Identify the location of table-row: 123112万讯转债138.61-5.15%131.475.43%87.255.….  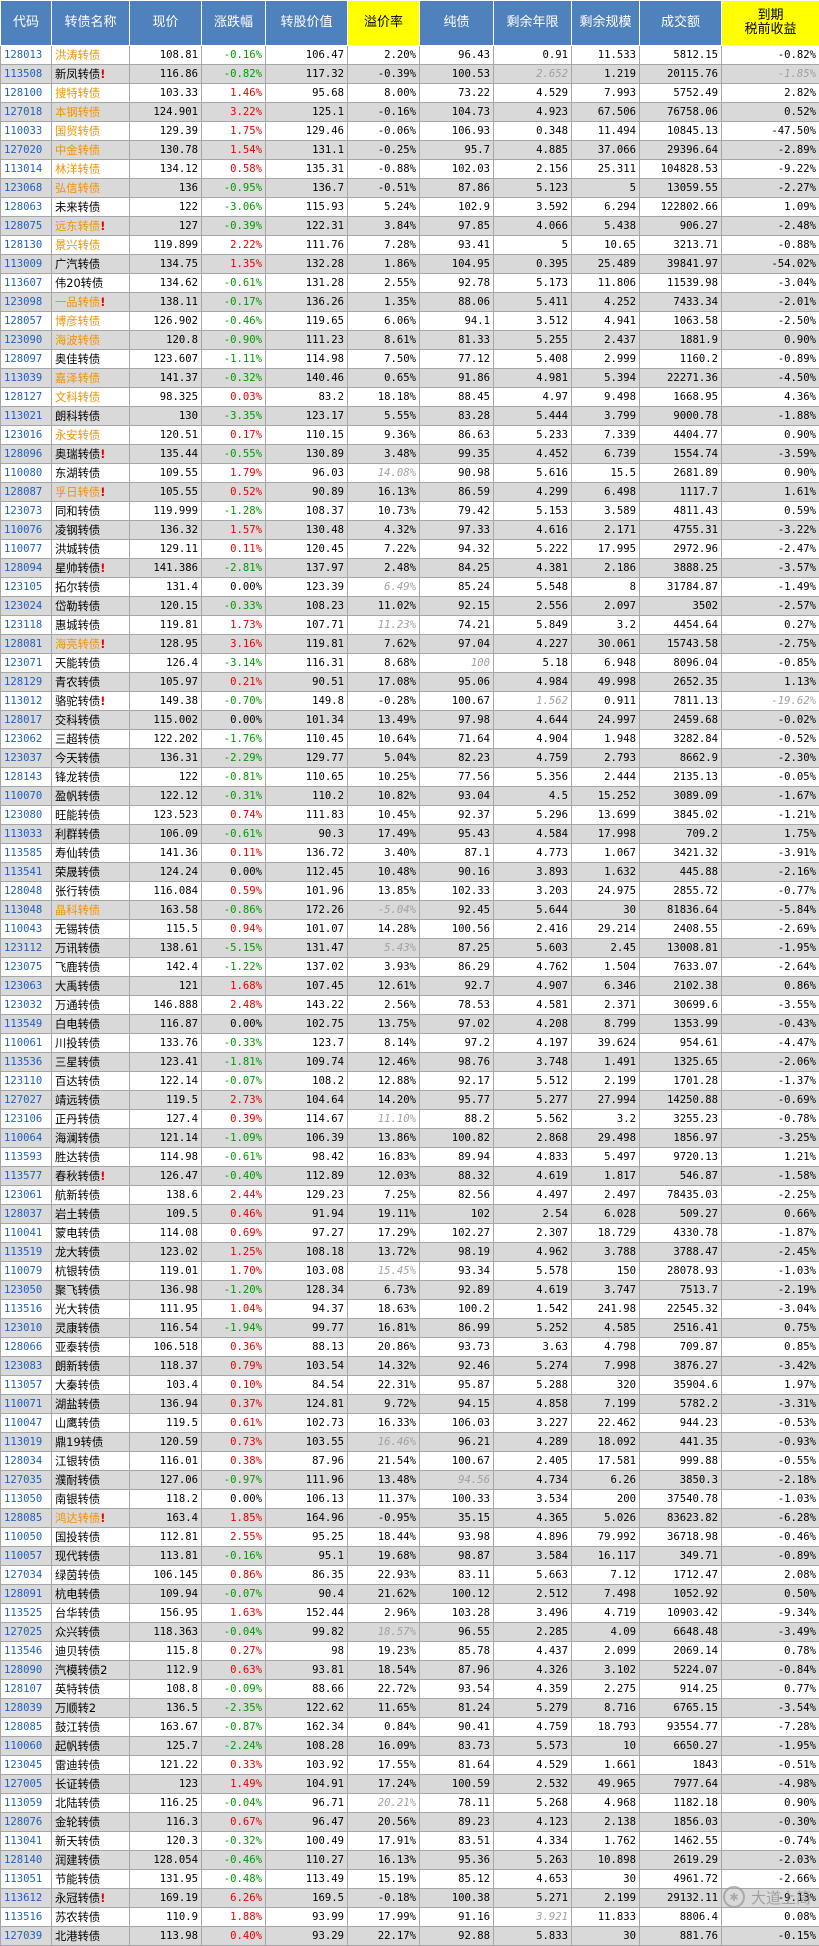
(410, 948).